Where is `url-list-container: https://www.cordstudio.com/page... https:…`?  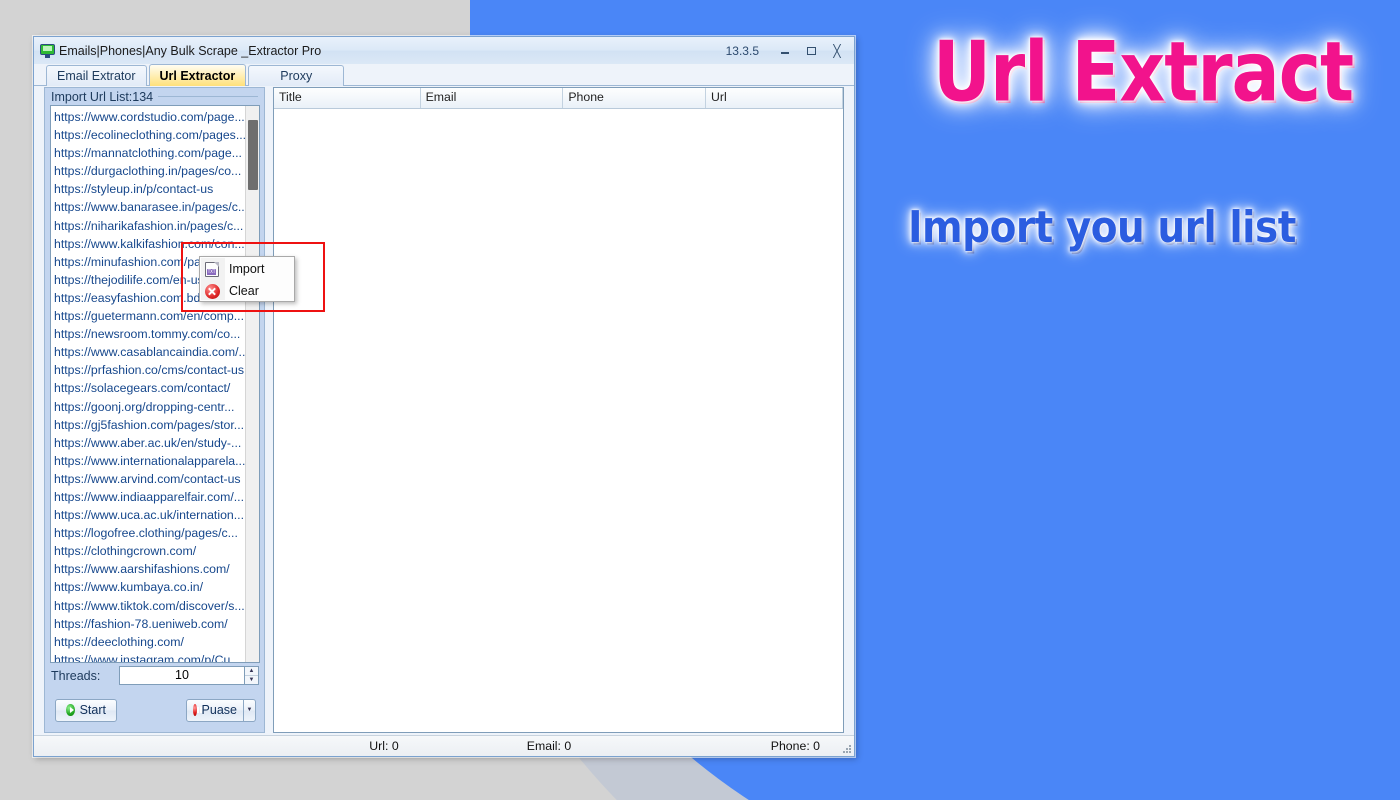
url-list-container: https://www.cordstudio.com/page... https:… is located at coordinates (155, 384).